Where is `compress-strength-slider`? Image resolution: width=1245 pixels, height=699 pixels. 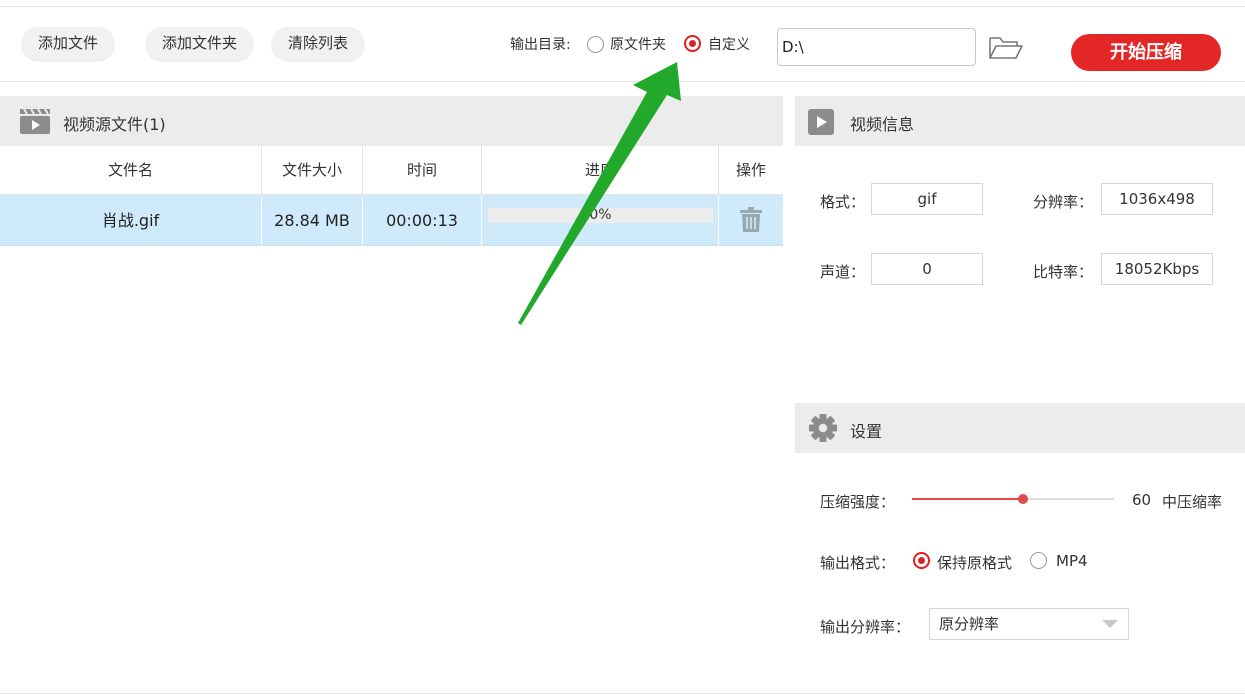 compress-strength-slider is located at coordinates (1013, 499).